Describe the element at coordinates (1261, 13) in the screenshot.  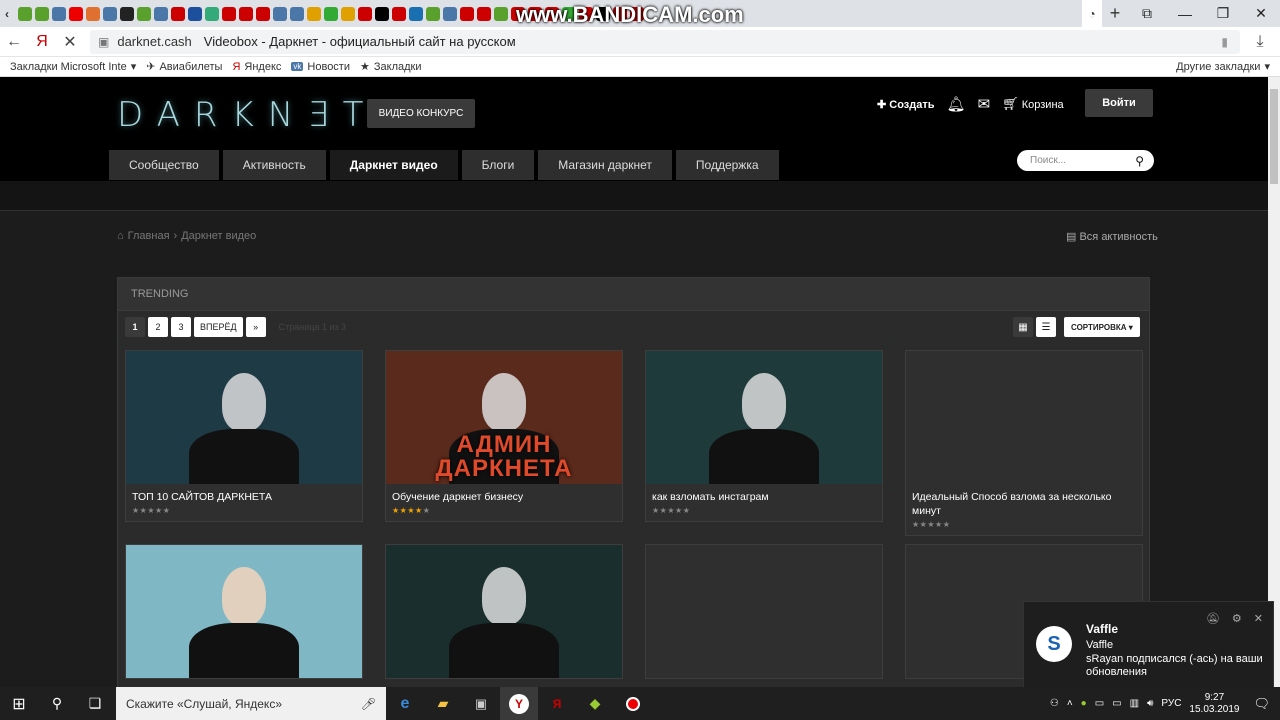
I see `close-window-button: ✕` at that location.